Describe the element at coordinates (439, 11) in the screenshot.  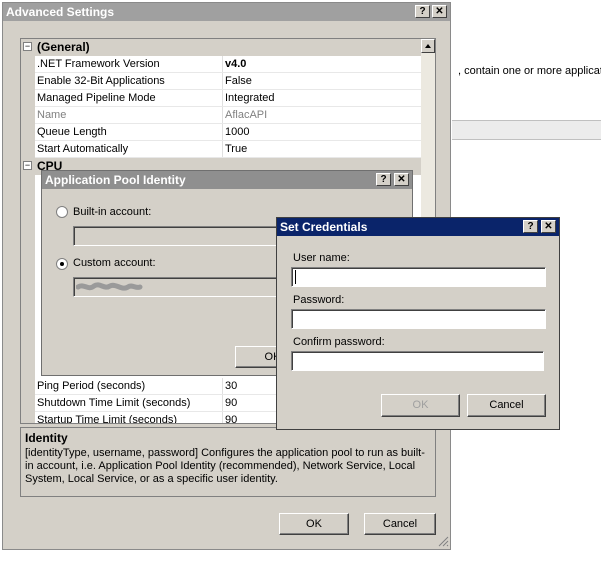
I see `advanced-close-button: ✕` at that location.